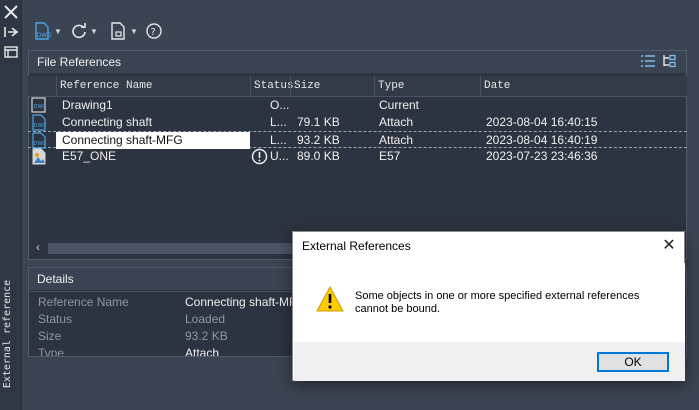  I want to click on palette-title: External reference, so click(7, 334).